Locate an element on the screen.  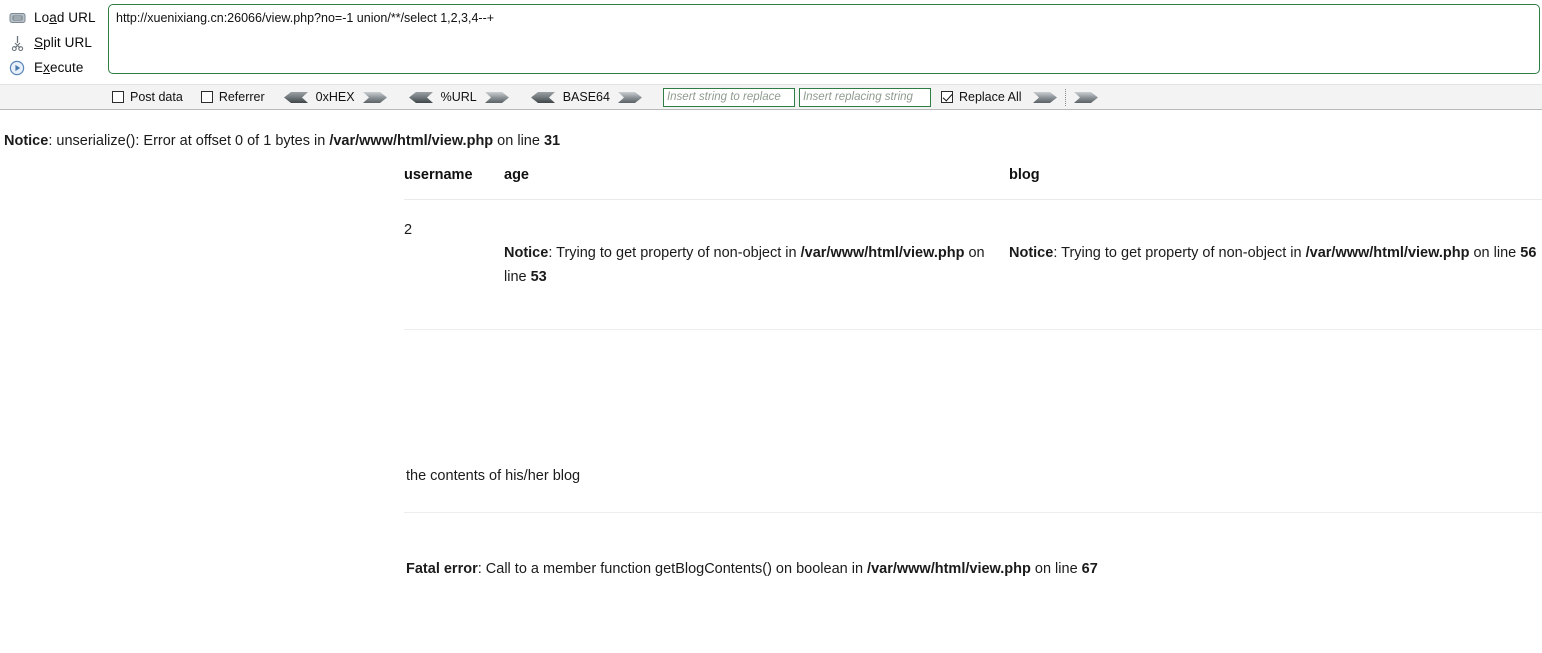
execute-label: Execute is located at coordinates (59, 67).